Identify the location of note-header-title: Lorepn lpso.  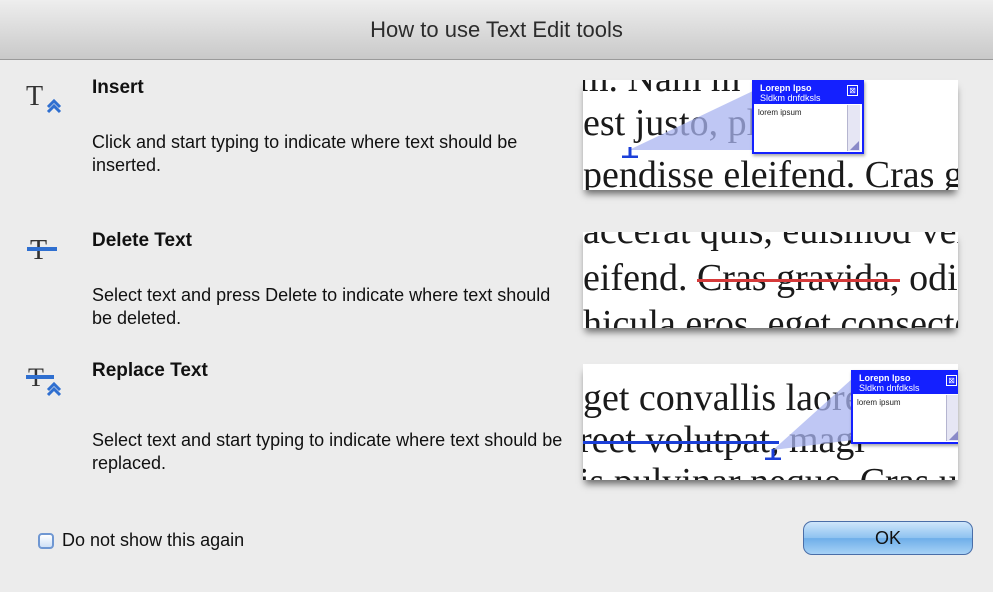
(885, 378).